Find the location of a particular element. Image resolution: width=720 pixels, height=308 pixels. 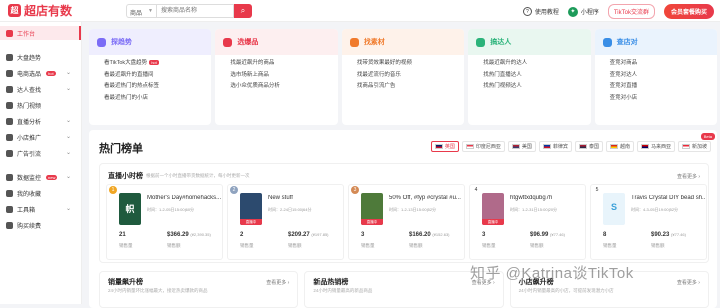

category-link: 查竞对直播 is located at coordinates (663, 87).